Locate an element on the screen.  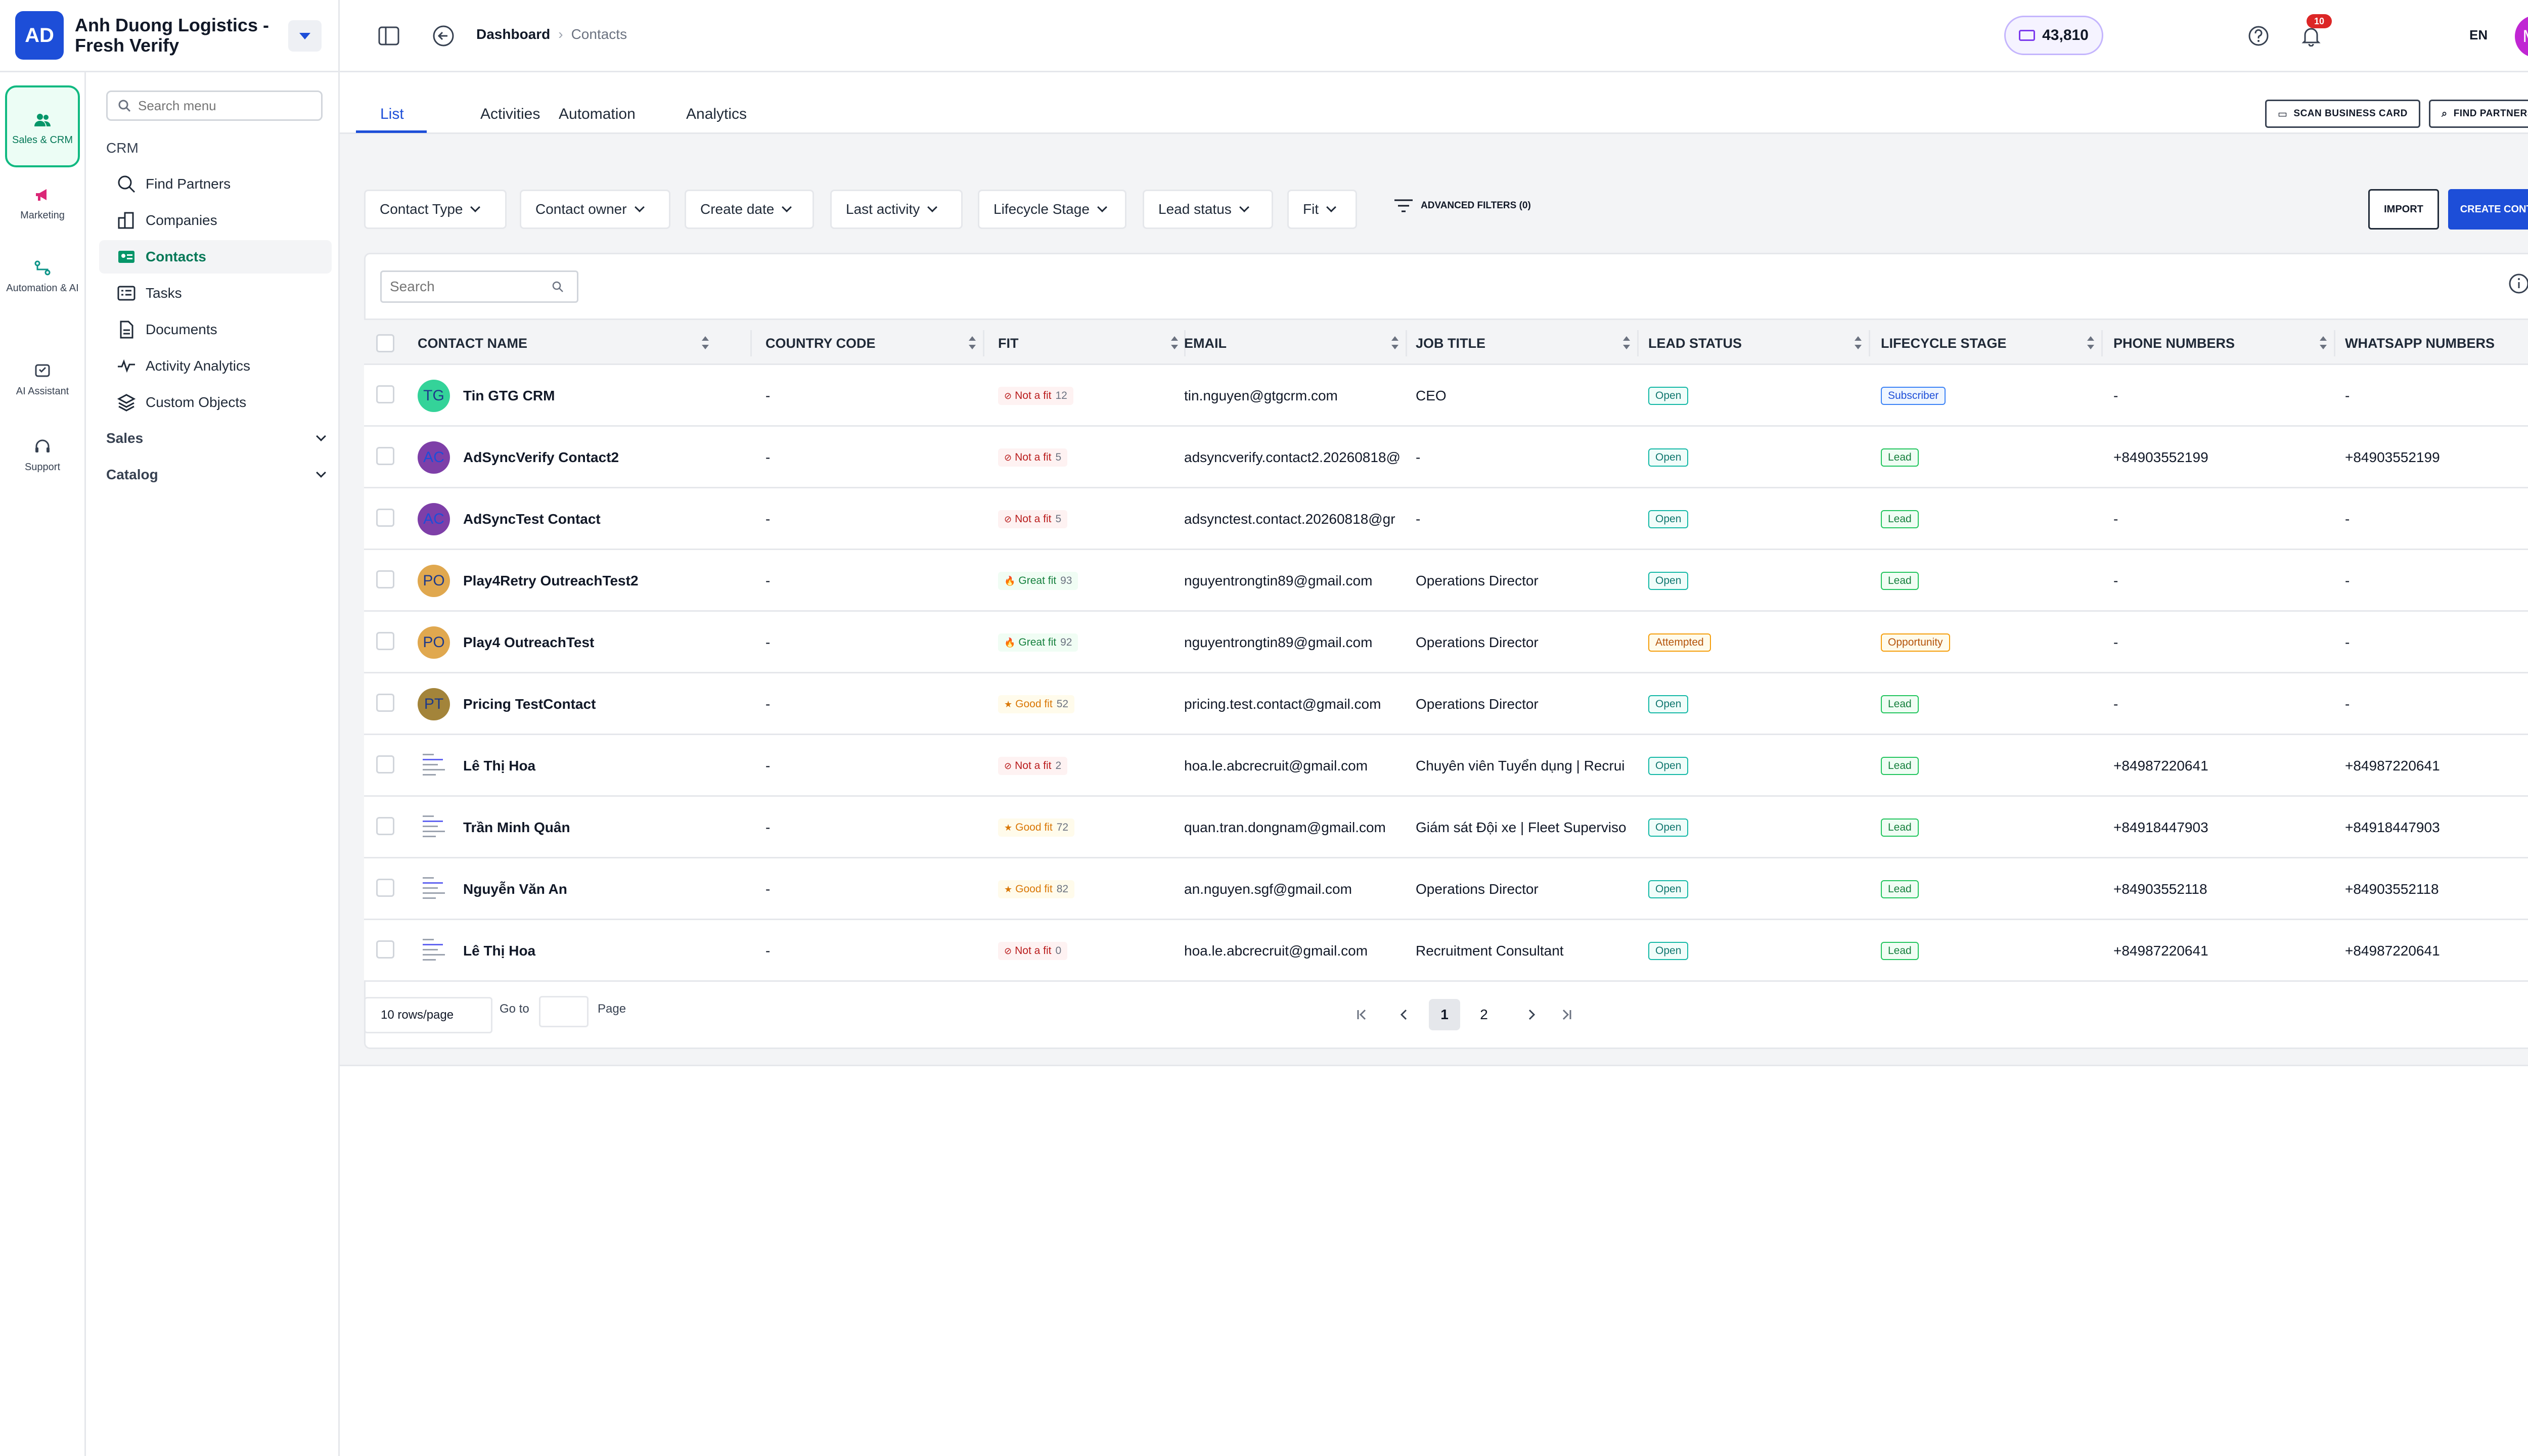
select-all-checkbox is located at coordinates (385, 343).